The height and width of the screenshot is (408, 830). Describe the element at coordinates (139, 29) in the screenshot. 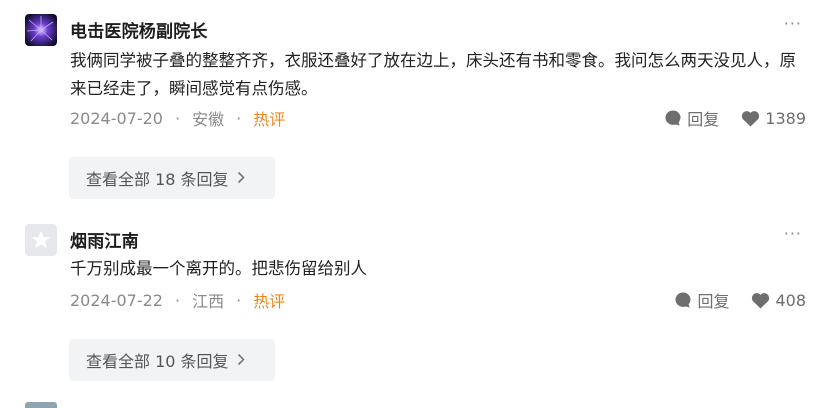

I see `username: 电击医院杨副院长` at that location.